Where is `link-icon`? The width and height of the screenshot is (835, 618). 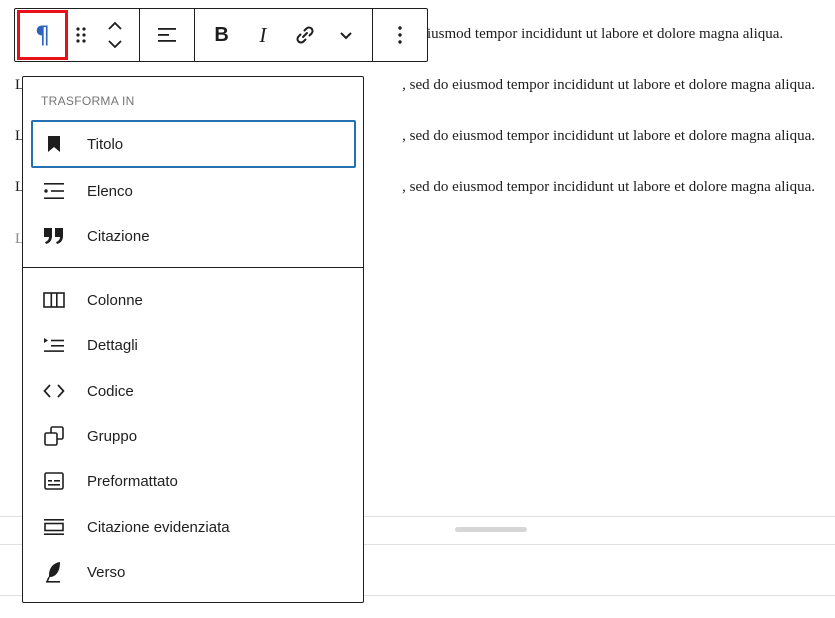 link-icon is located at coordinates (305, 35).